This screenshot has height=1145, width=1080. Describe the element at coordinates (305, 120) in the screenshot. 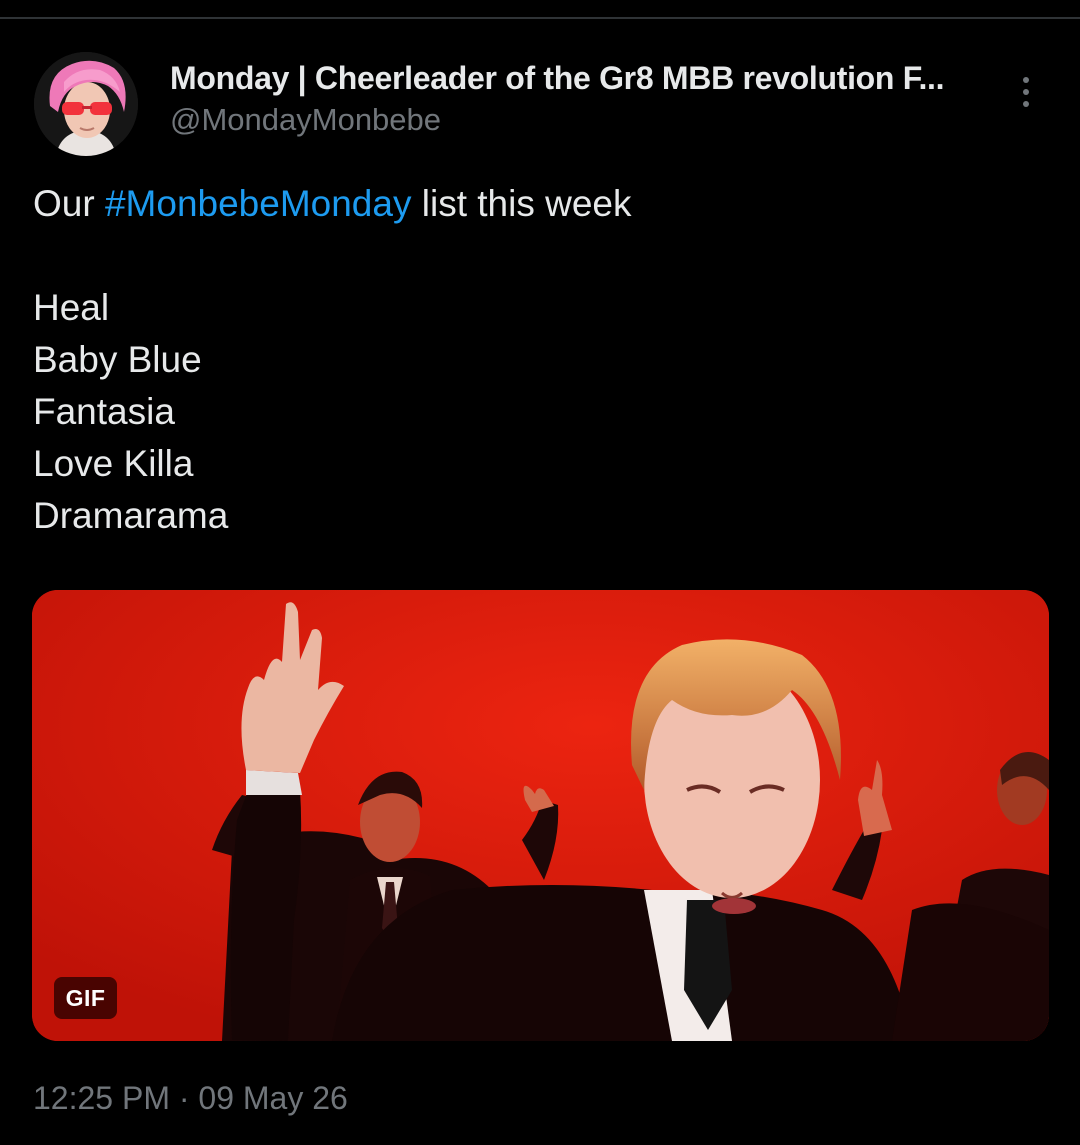

I see `author-handle: @MondayMonbebe` at that location.